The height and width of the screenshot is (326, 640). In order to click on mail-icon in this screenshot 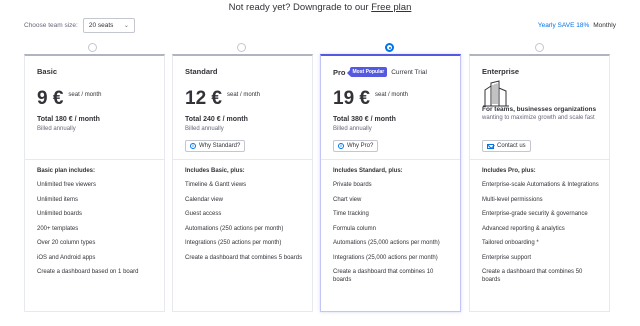, I will do `click(490, 146)`.